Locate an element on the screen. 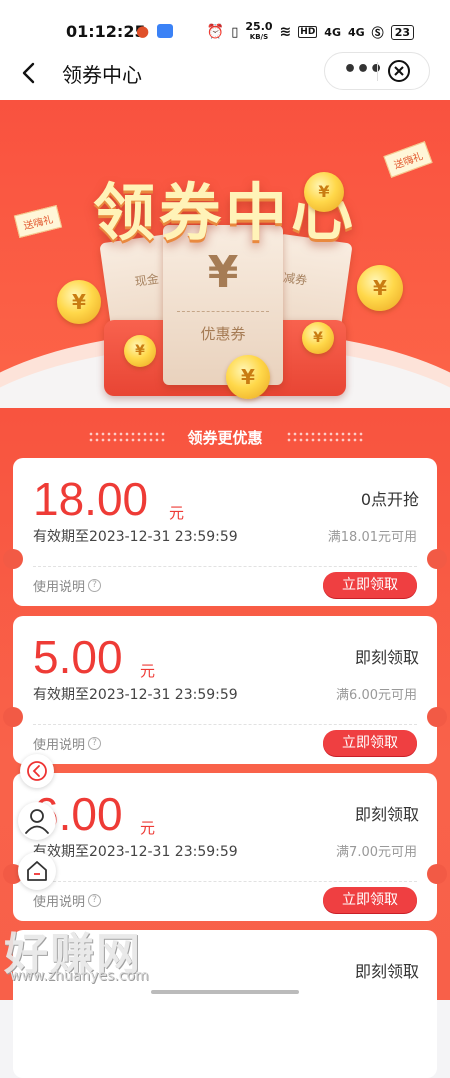 The width and height of the screenshot is (450, 1078). watermark-url: www.zhuanyes.com is located at coordinates (79, 976).